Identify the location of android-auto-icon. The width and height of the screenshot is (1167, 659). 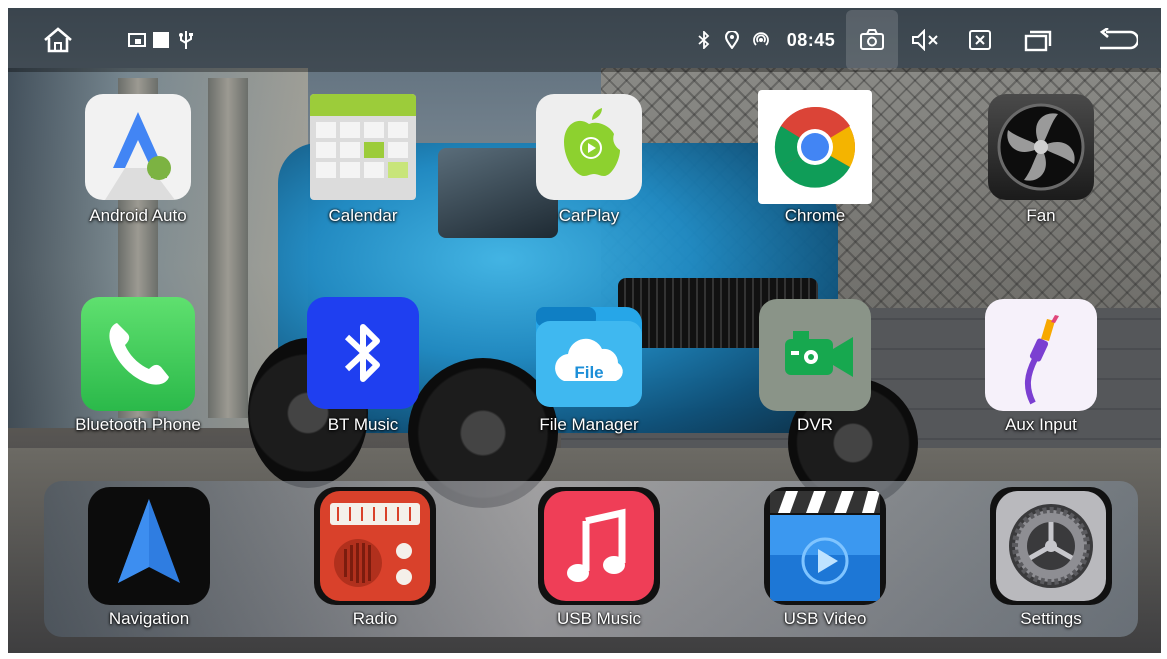
(138, 147).